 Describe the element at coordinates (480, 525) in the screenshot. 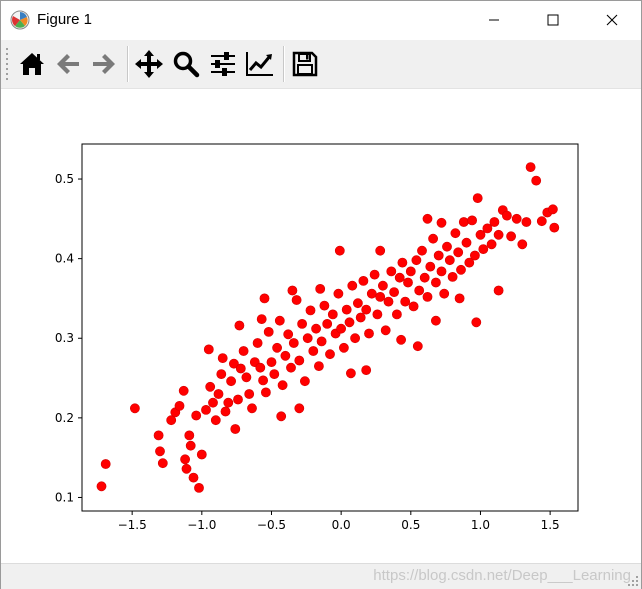

I see `x-tick-label: 1.0` at that location.